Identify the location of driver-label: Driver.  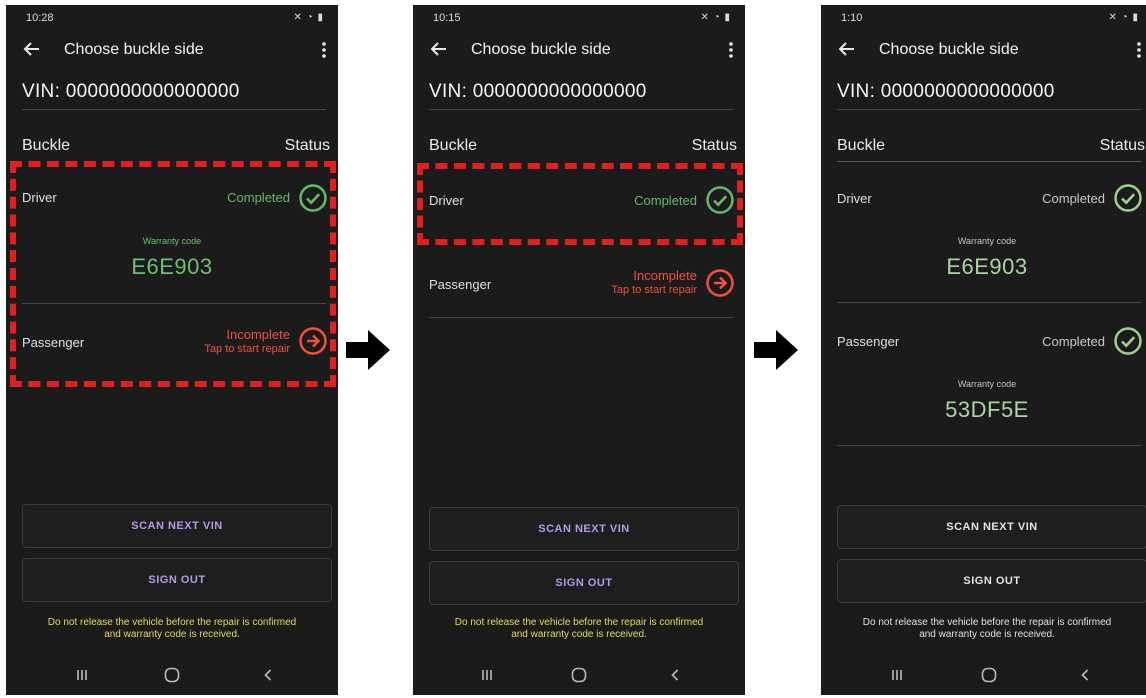
(854, 198).